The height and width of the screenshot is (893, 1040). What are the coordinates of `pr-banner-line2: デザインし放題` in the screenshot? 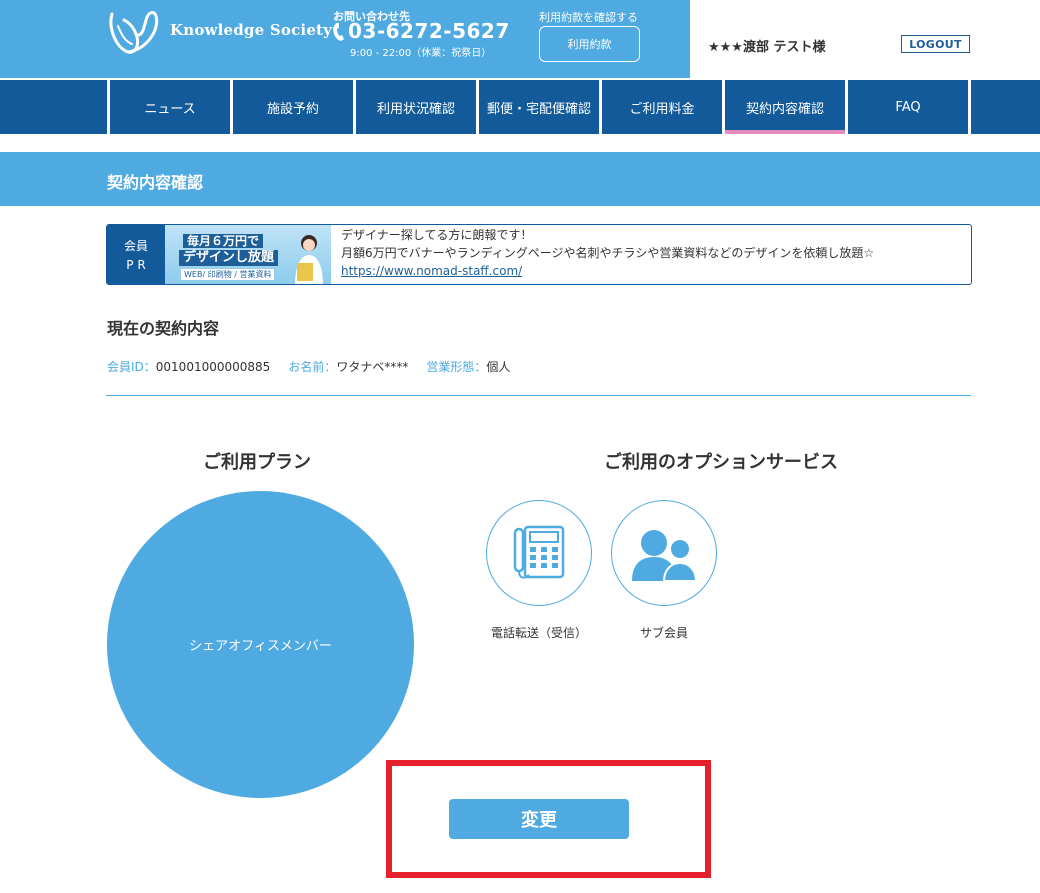 It's located at (229, 258).